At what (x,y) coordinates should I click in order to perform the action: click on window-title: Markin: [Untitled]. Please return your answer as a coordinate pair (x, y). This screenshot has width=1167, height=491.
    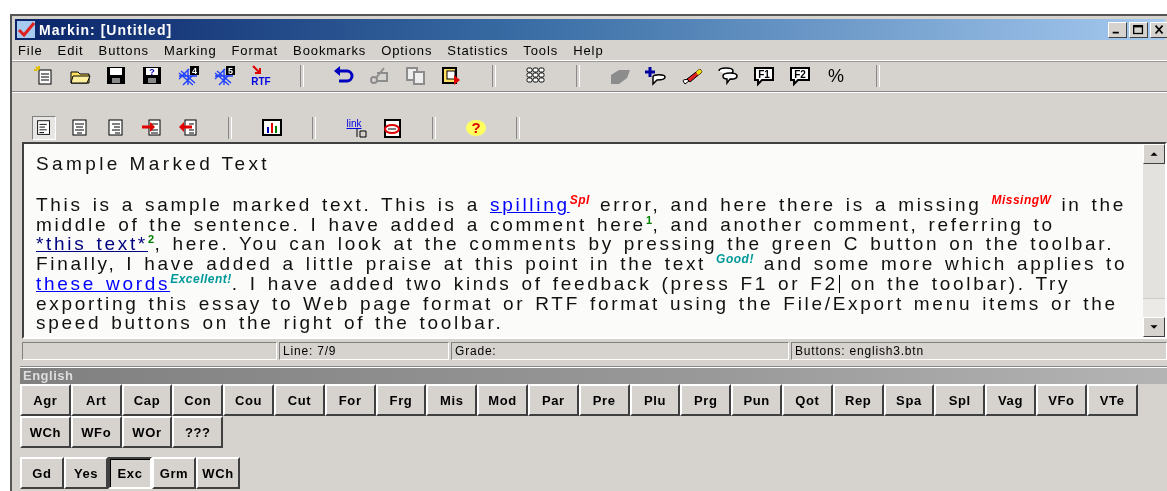
    Looking at the image, I should click on (106, 29).